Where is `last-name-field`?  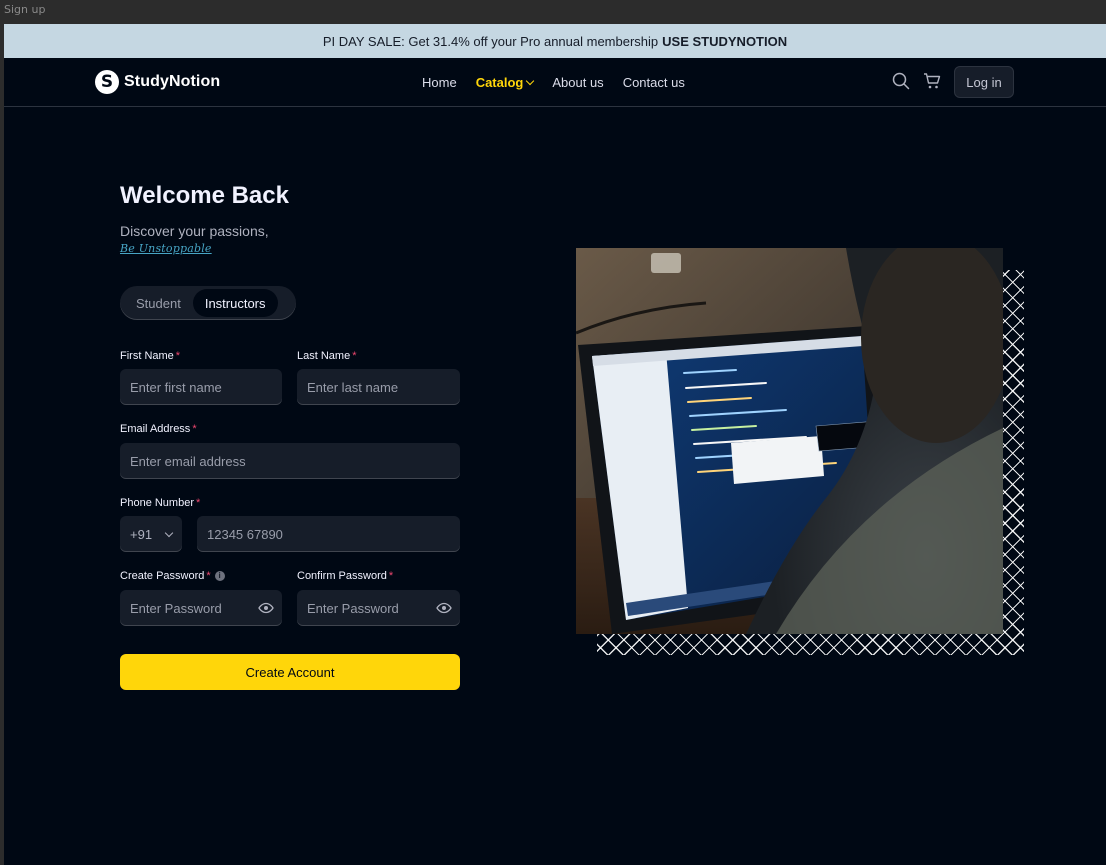 last-name-field is located at coordinates (378, 387).